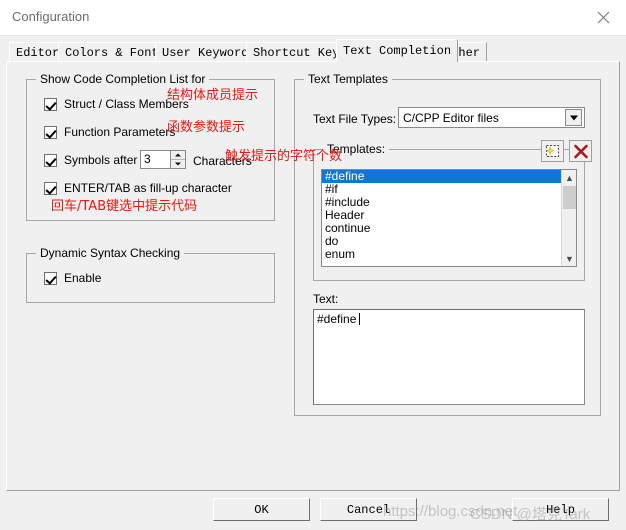  Describe the element at coordinates (360, 319) in the screenshot. I see `text-caret` at that location.